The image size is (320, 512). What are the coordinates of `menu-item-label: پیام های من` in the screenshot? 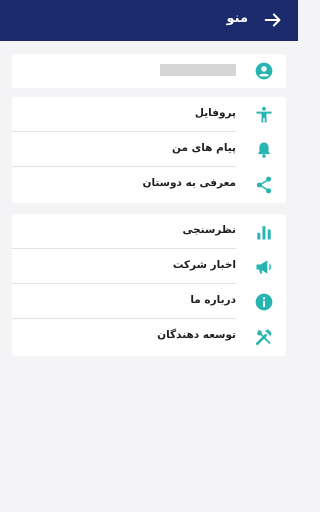 It's located at (204, 148).